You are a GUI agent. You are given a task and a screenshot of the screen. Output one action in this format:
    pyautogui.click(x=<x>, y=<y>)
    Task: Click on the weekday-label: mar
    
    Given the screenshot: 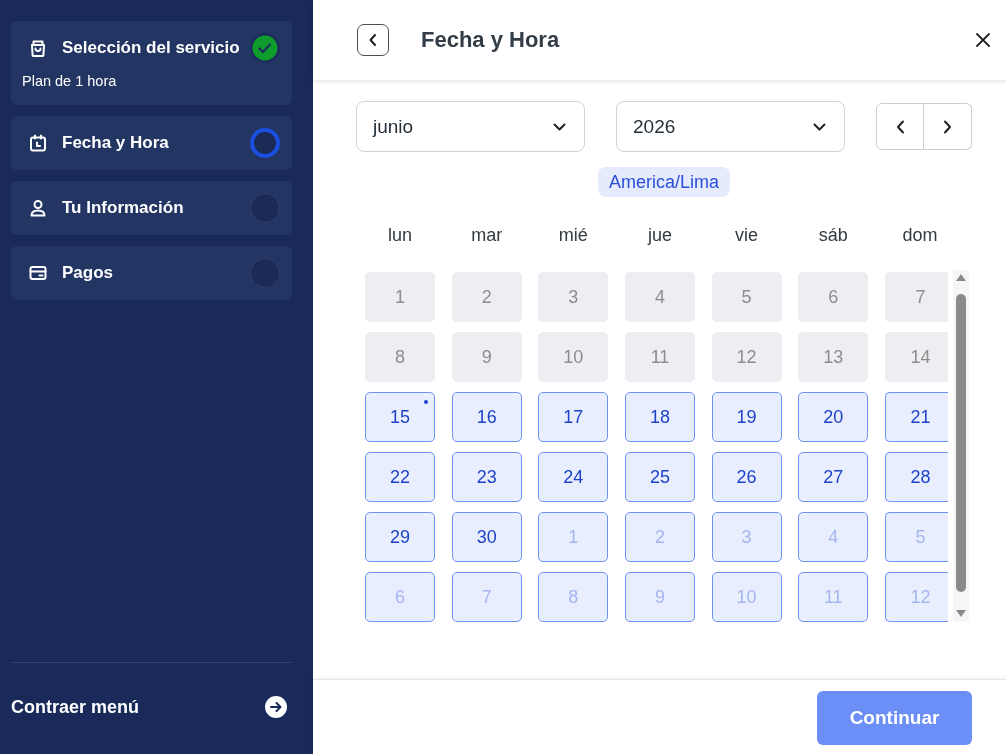 What is the action you would take?
    pyautogui.click(x=487, y=235)
    